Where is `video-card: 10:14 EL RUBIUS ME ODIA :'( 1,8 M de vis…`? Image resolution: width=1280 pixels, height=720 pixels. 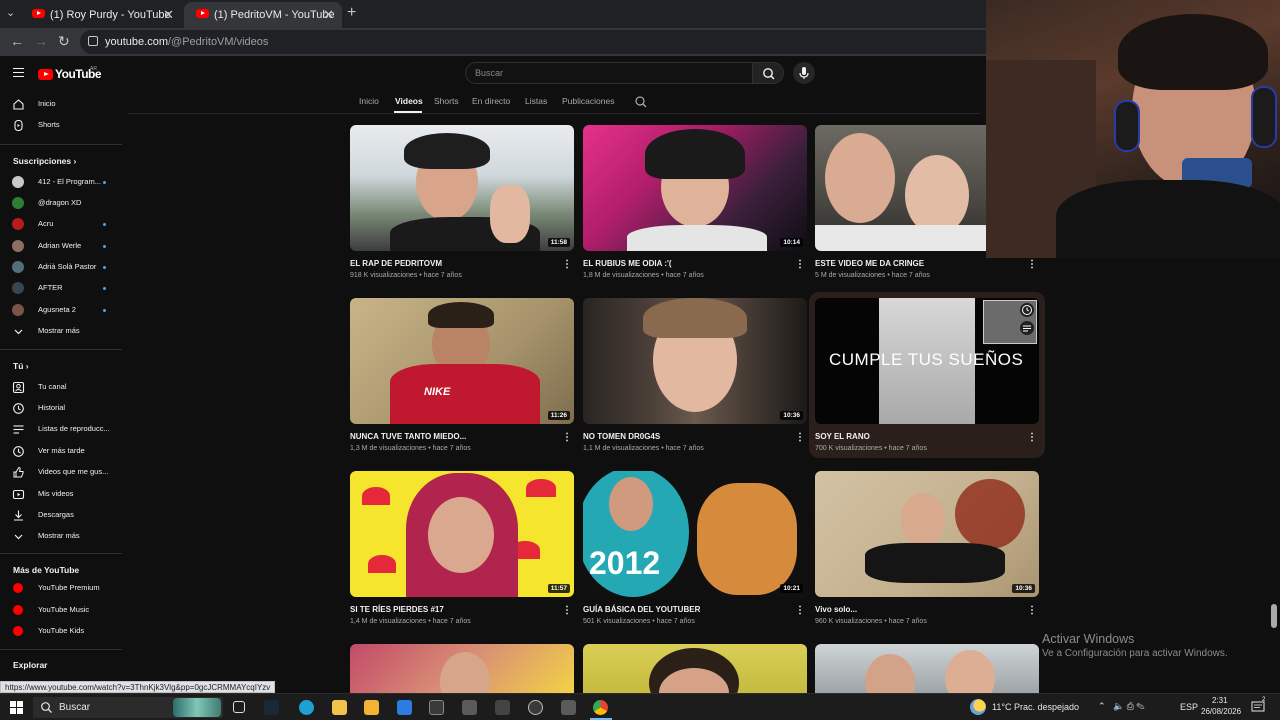
video-card: 10:14 EL RUBIUS ME ODIA :'( 1,8 M de vis… is located at coordinates (695, 205).